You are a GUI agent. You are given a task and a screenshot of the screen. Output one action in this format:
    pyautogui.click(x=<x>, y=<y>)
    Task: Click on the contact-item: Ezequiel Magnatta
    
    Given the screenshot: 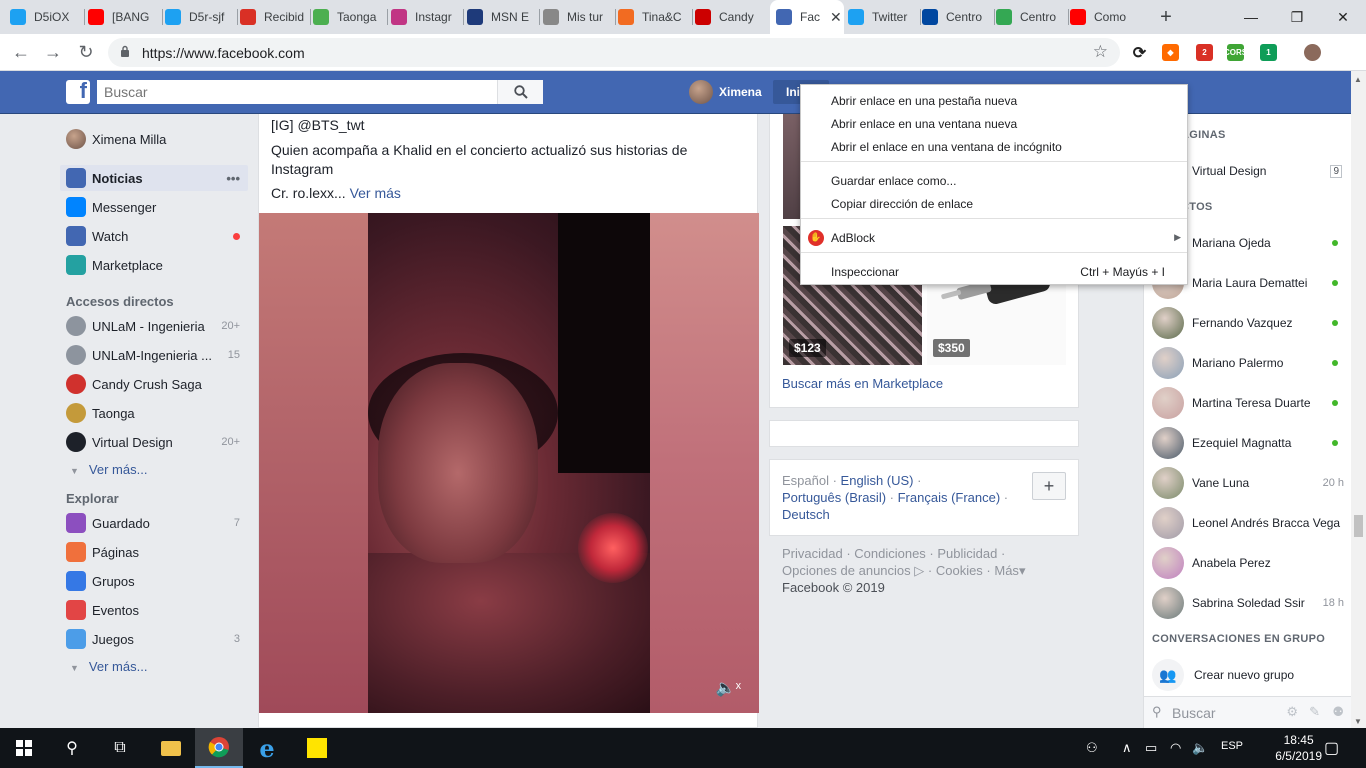 What is the action you would take?
    pyautogui.click(x=1248, y=443)
    